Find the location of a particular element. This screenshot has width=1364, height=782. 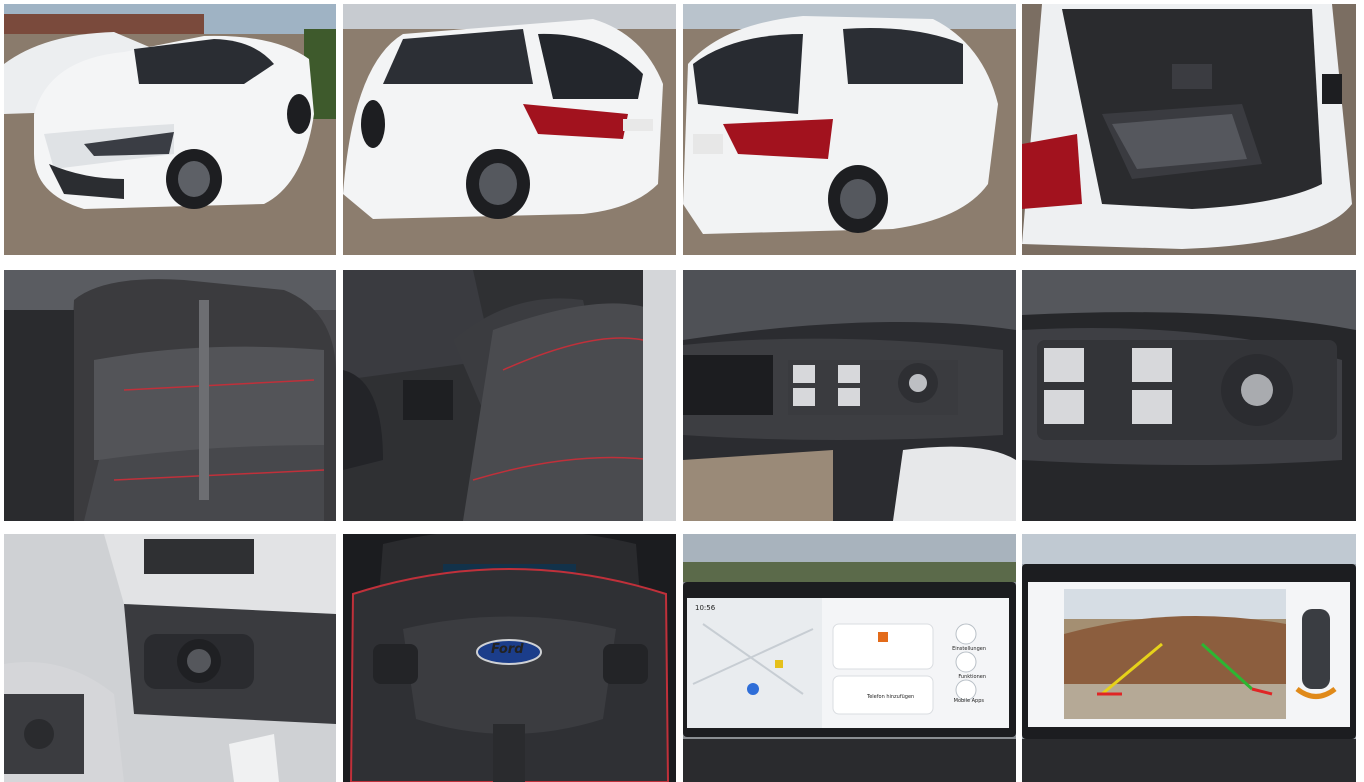

front-car-image is located at coordinates (170, 129).